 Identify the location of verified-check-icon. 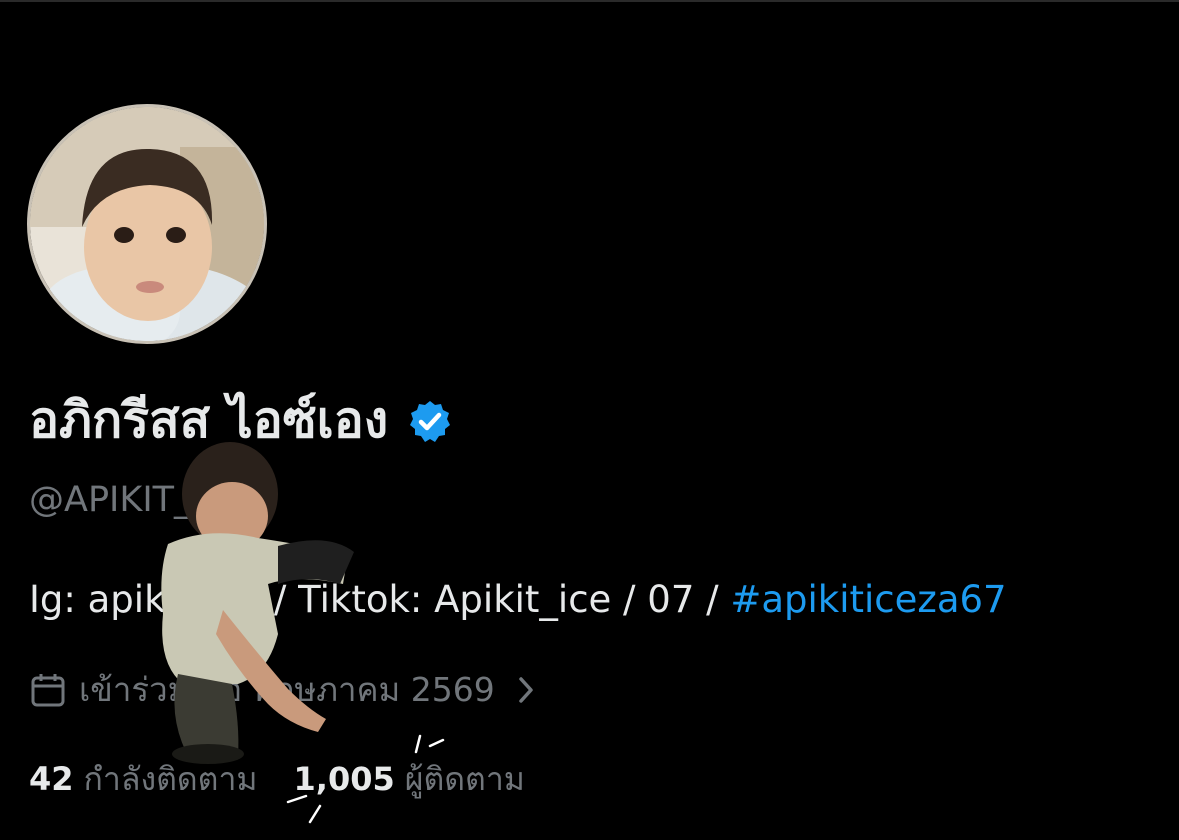
(430, 422).